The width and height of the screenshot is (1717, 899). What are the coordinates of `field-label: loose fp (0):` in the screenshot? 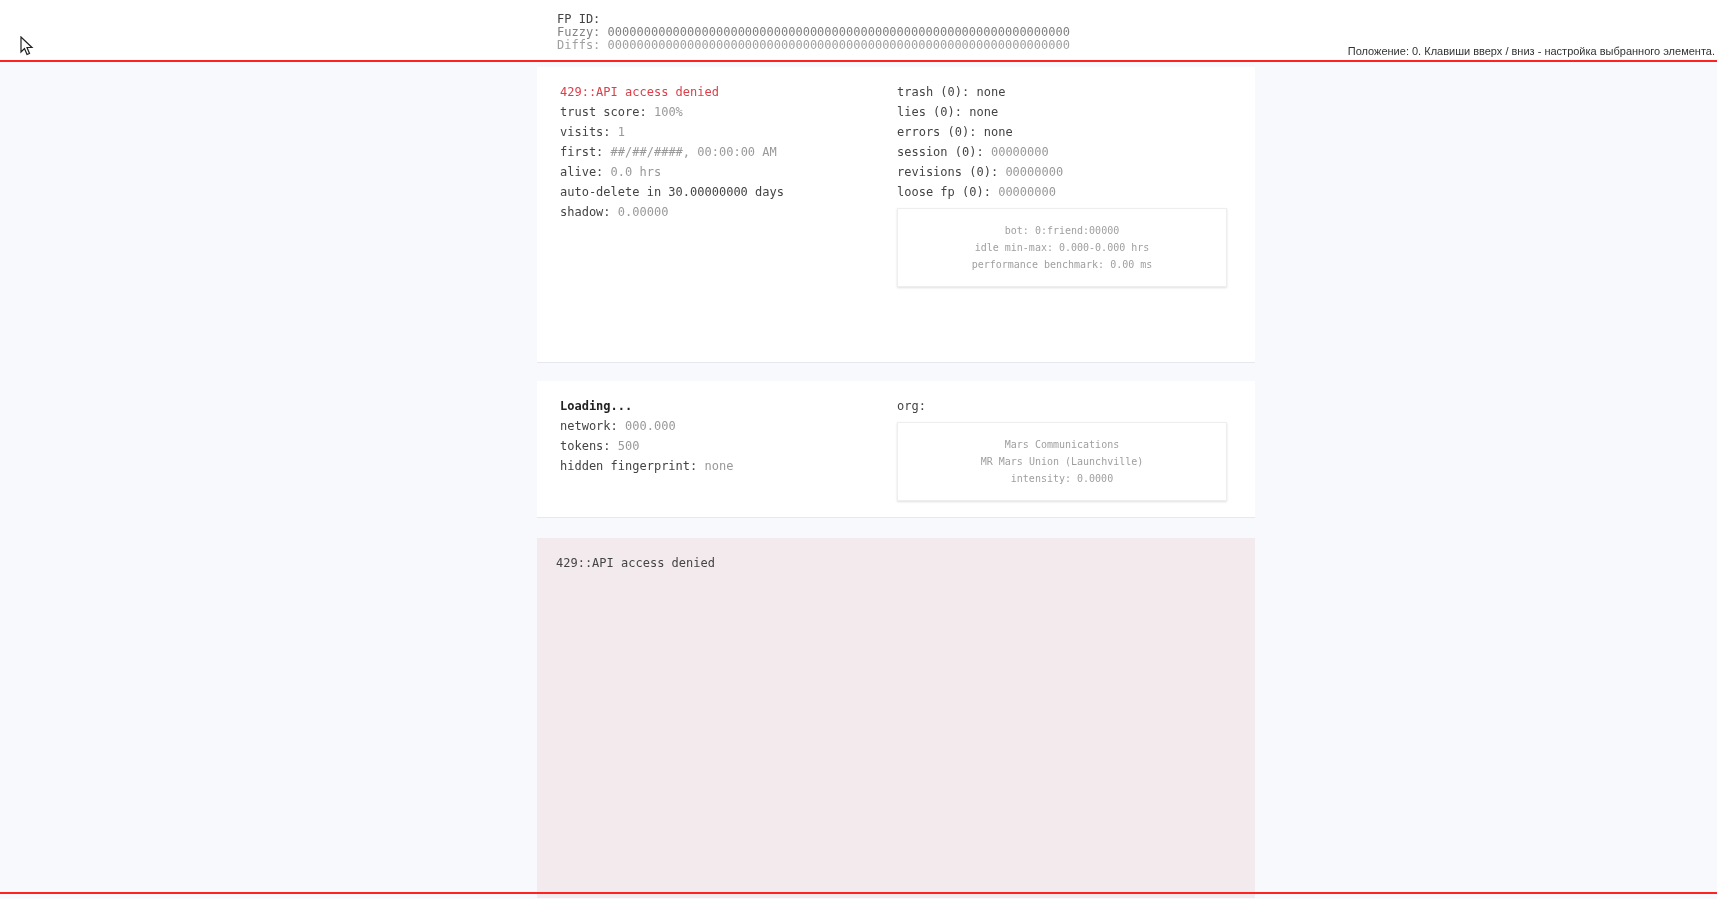 It's located at (944, 192).